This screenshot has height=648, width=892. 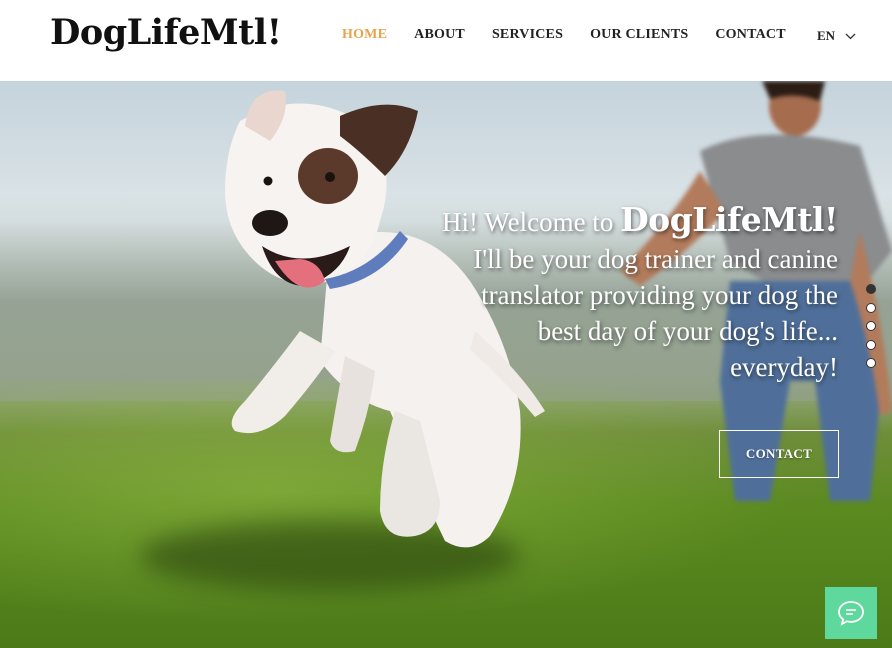 I want to click on chat-bubble-icon, so click(x=851, y=613).